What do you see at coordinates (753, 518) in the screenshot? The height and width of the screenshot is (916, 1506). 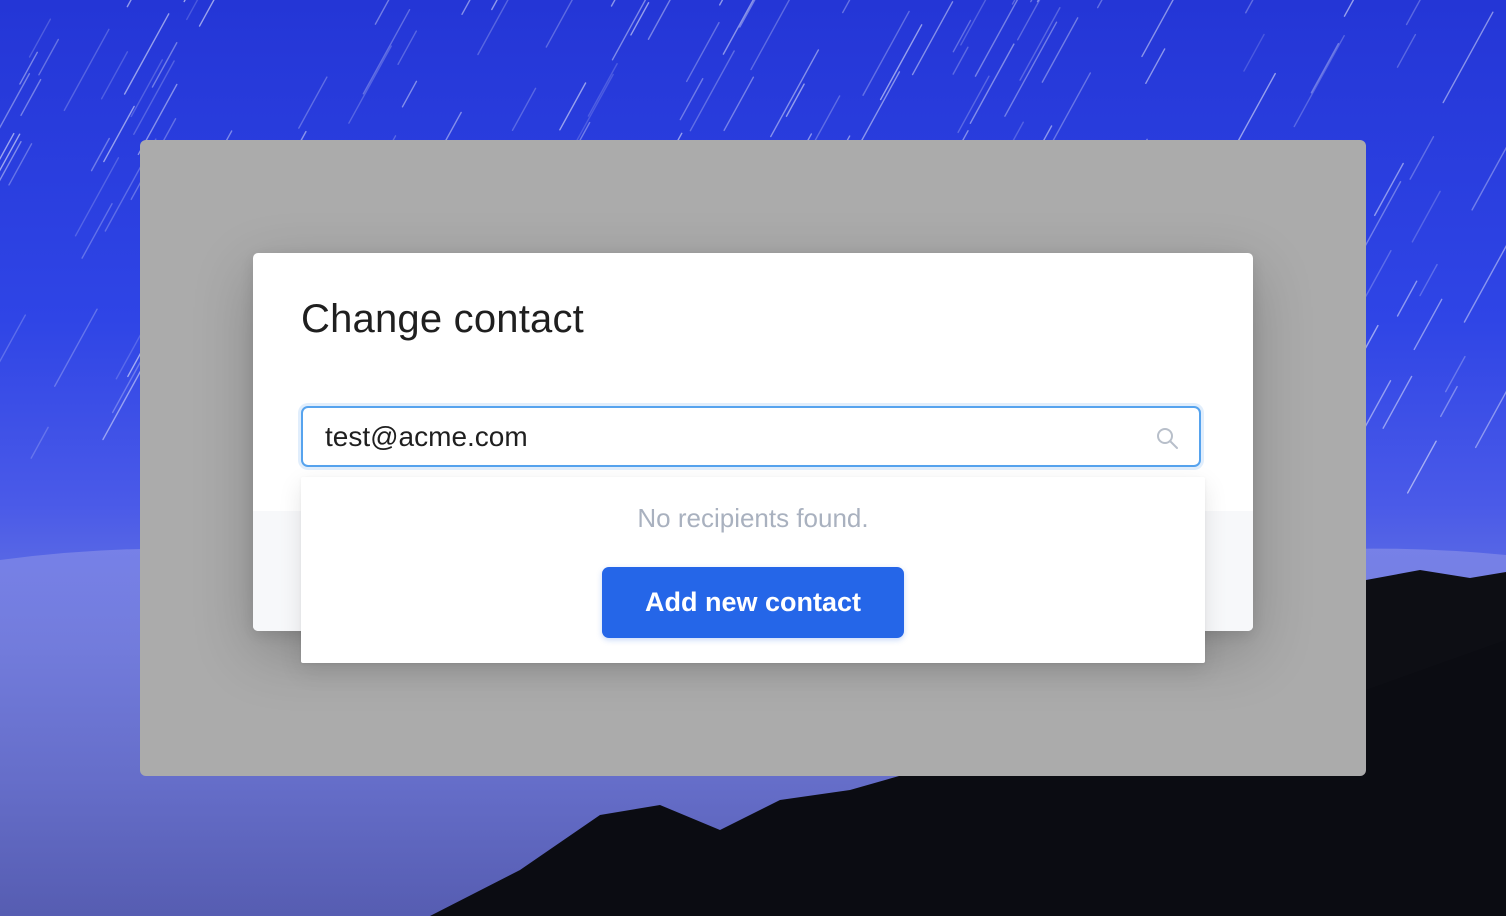 I see `no-results-message: No recipients found.` at bounding box center [753, 518].